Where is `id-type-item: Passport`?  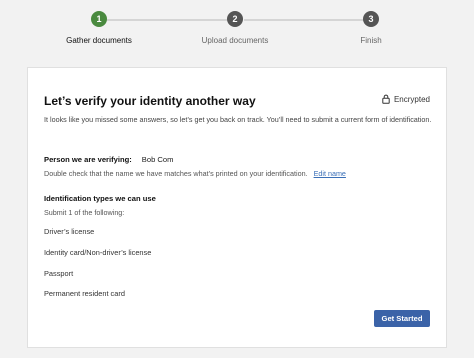
id-type-item: Passport is located at coordinates (59, 273).